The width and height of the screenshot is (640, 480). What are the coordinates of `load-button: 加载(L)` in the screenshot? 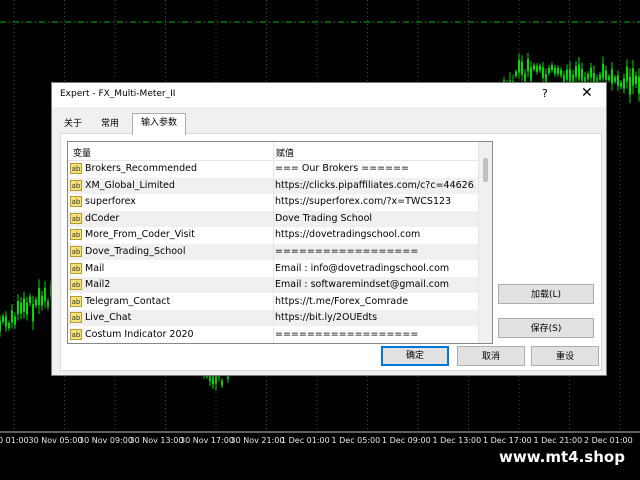 It's located at (546, 294).